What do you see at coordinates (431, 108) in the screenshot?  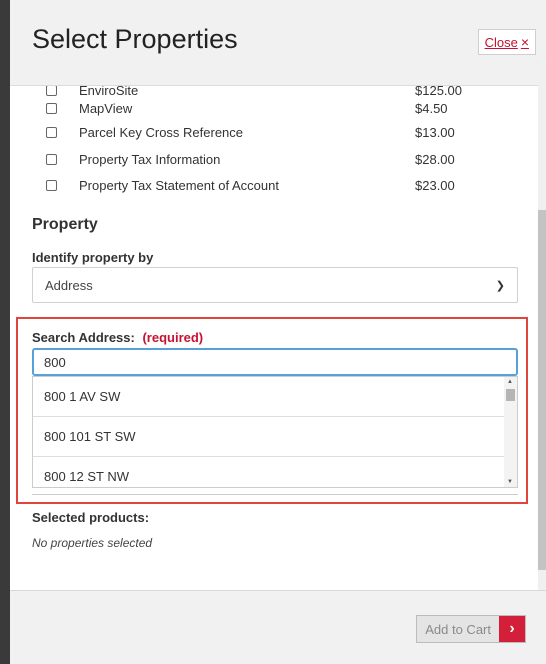 I see `product-price: $4.50` at bounding box center [431, 108].